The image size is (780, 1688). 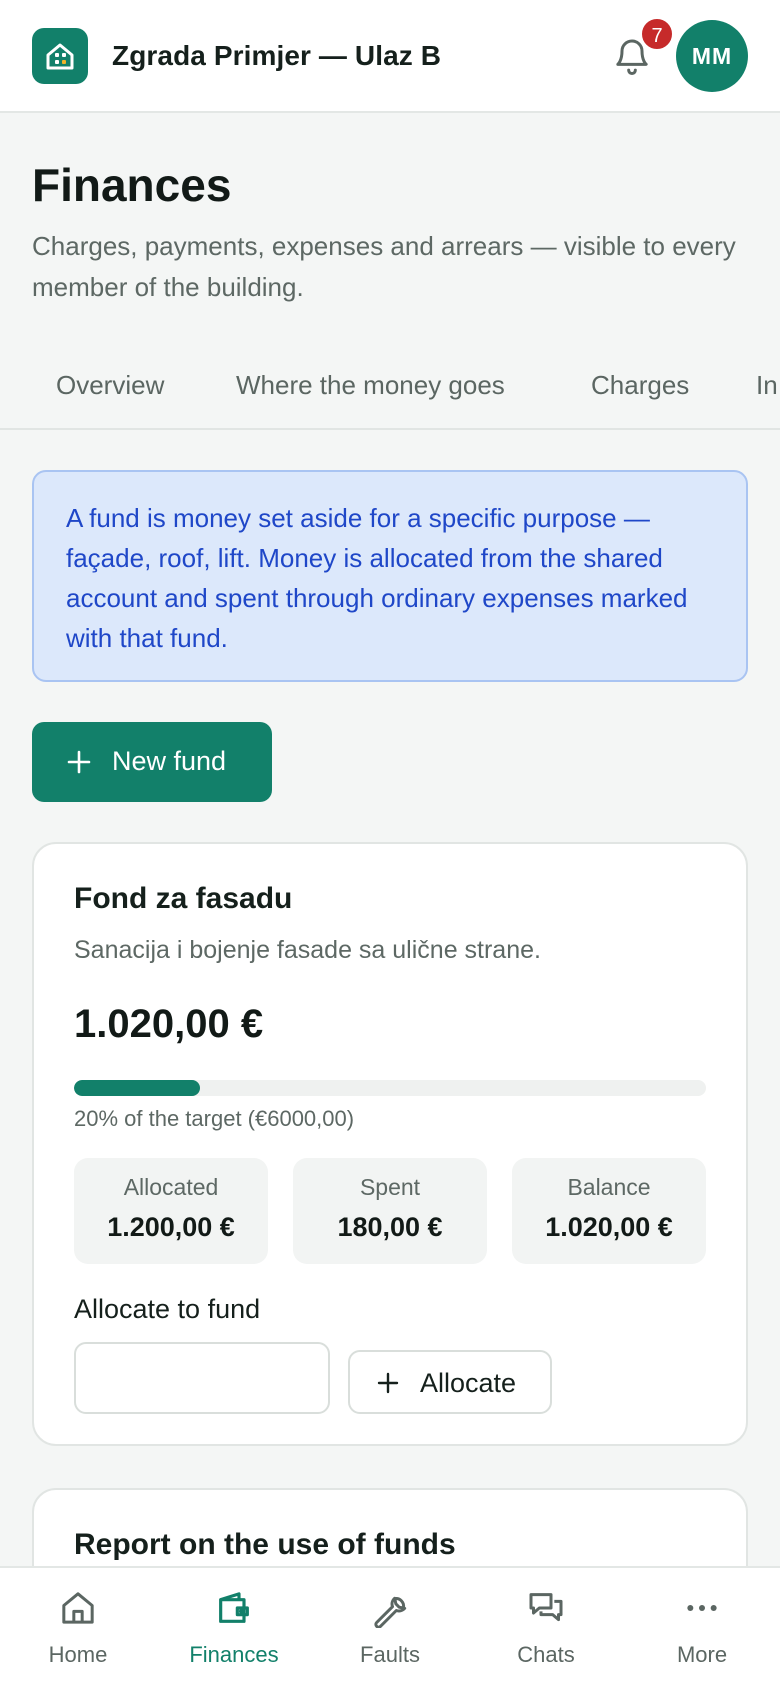 What do you see at coordinates (169, 1024) in the screenshot?
I see `fund-balance-amount: 1.020,00 €` at bounding box center [169, 1024].